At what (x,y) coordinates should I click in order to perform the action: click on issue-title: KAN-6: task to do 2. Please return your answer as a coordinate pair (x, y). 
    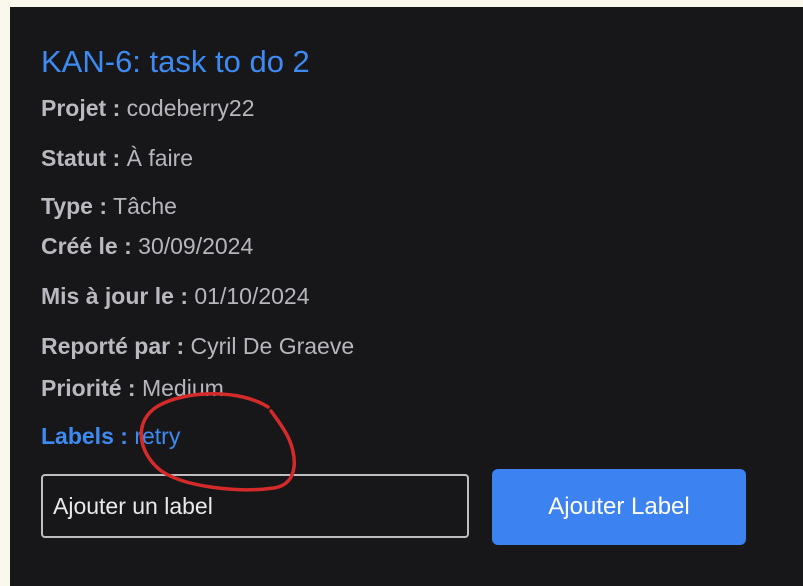
    Looking at the image, I should click on (175, 62).